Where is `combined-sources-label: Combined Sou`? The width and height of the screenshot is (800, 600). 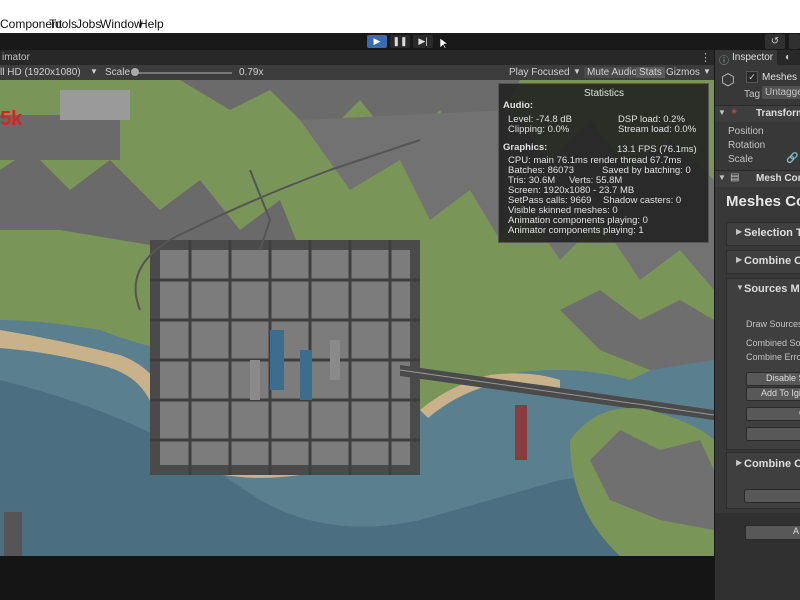 combined-sources-label: Combined Sou is located at coordinates (773, 343).